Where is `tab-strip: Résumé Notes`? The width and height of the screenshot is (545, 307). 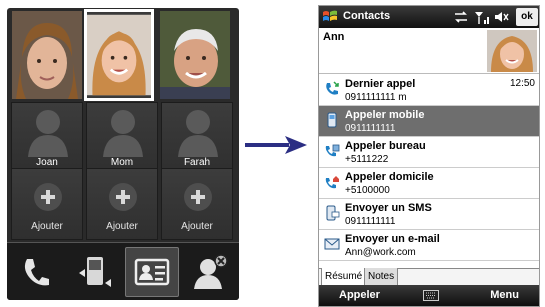 tab-strip: Résumé Notes is located at coordinates (429, 277).